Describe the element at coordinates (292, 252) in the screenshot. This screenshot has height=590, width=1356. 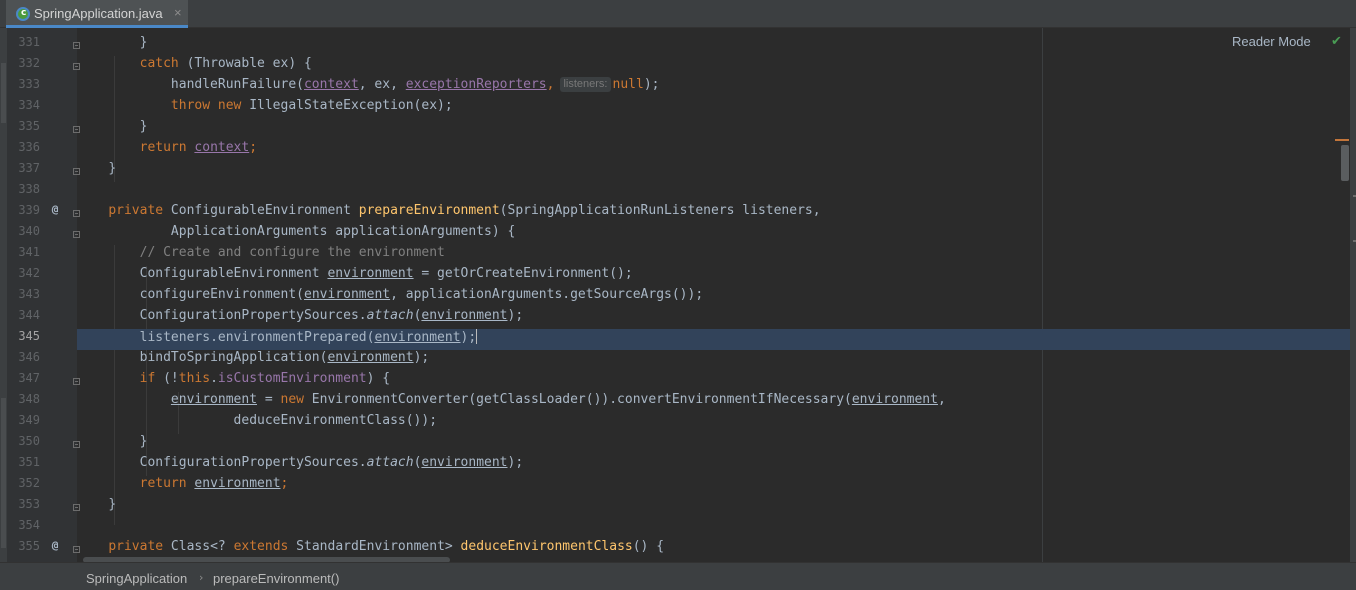
I see `code-line: // Create and configure the environment` at that location.